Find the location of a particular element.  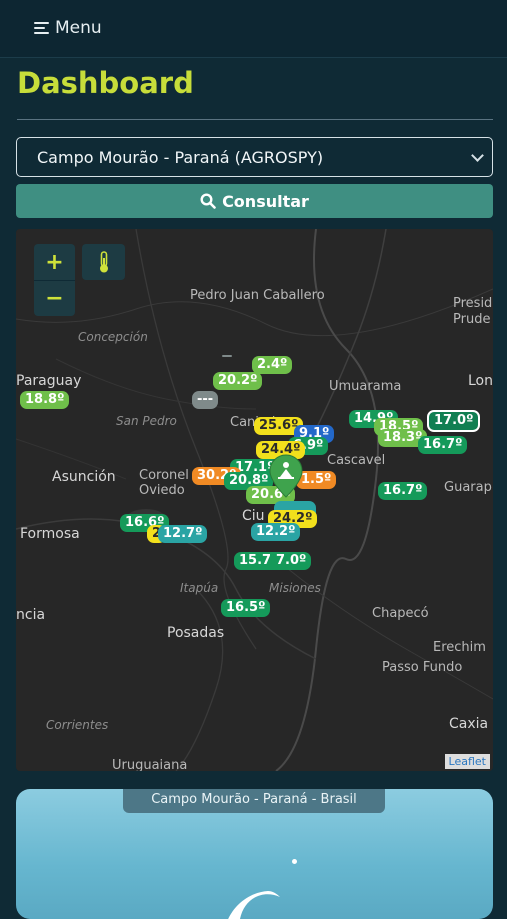

chevron-down-icon is located at coordinates (477, 155).